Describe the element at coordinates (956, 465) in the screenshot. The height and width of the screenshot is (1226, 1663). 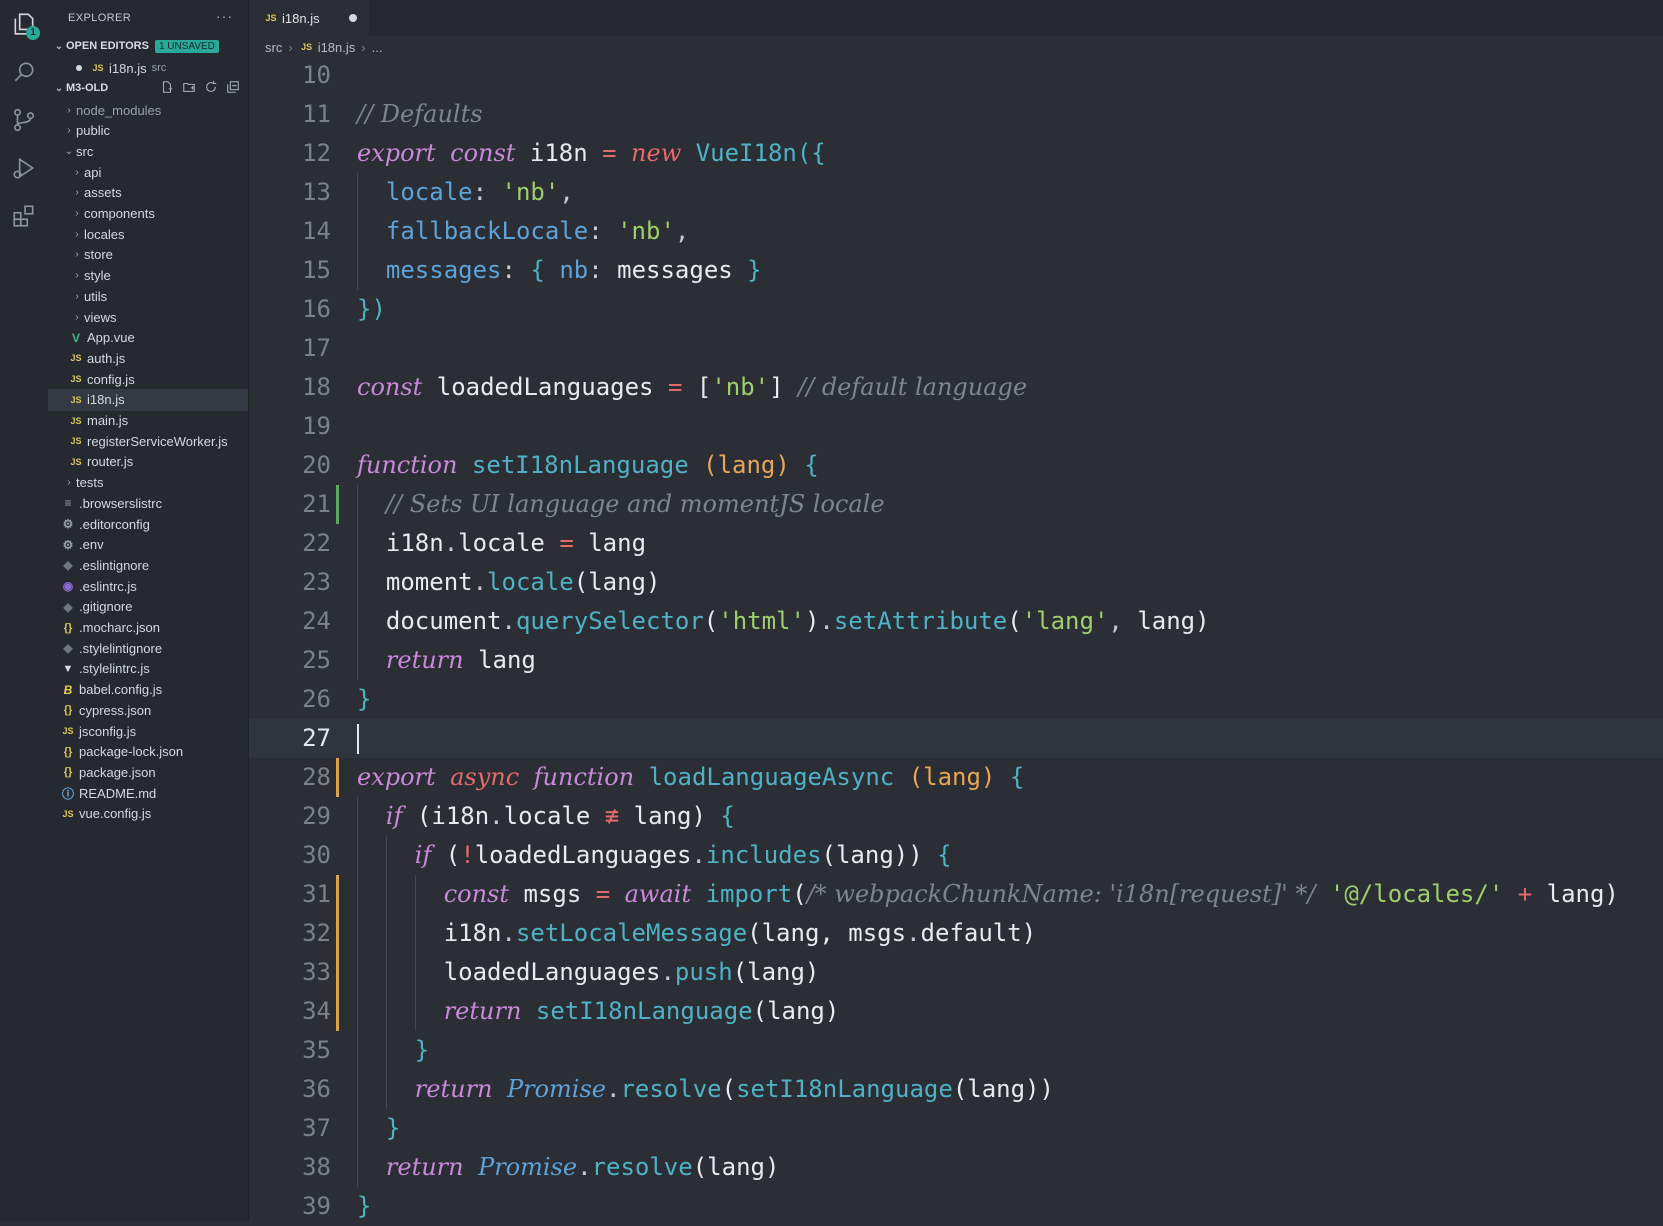
I see `code-line: 20 function setI18nLanguage (lang) {` at that location.